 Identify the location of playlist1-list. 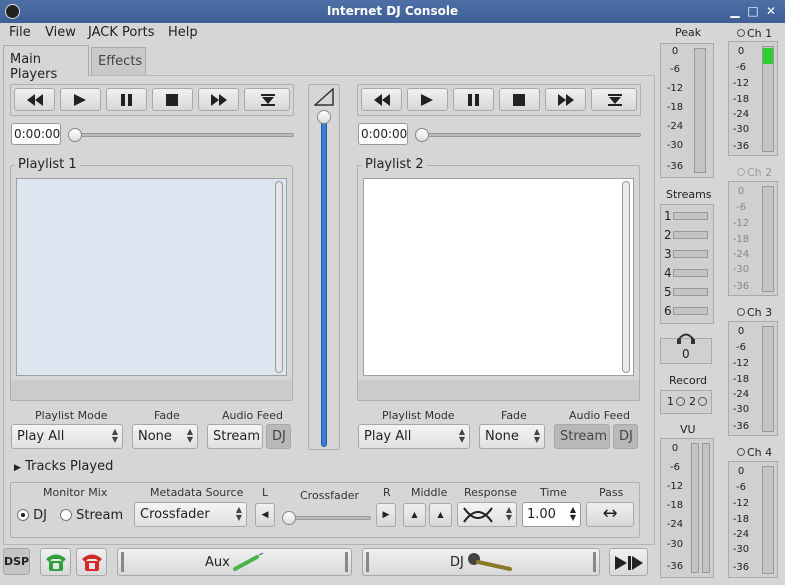
(151, 277).